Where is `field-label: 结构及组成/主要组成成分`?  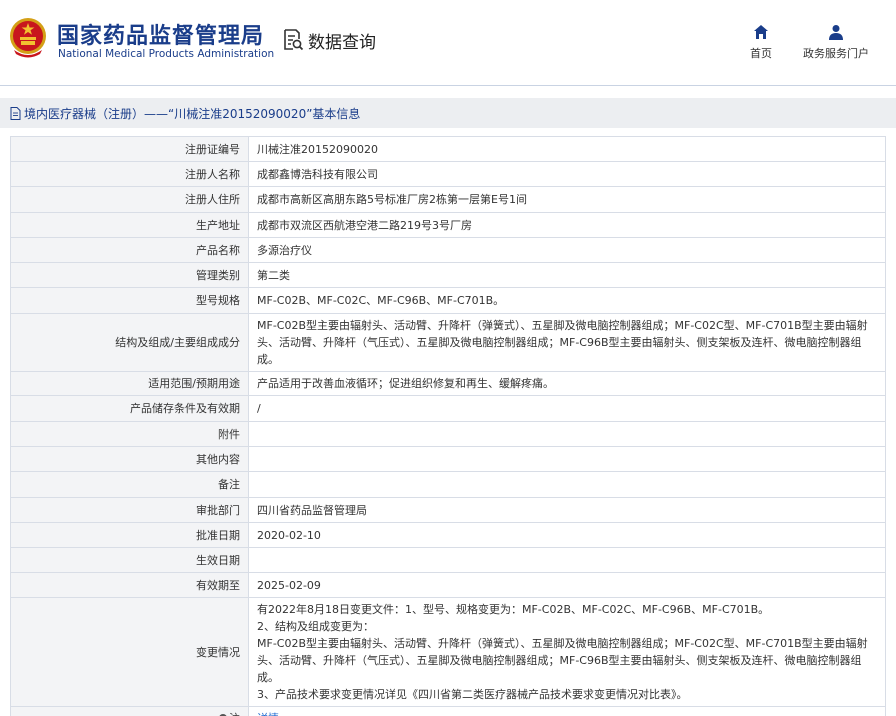
field-label: 结构及组成/主要组成成分 is located at coordinates (129, 342).